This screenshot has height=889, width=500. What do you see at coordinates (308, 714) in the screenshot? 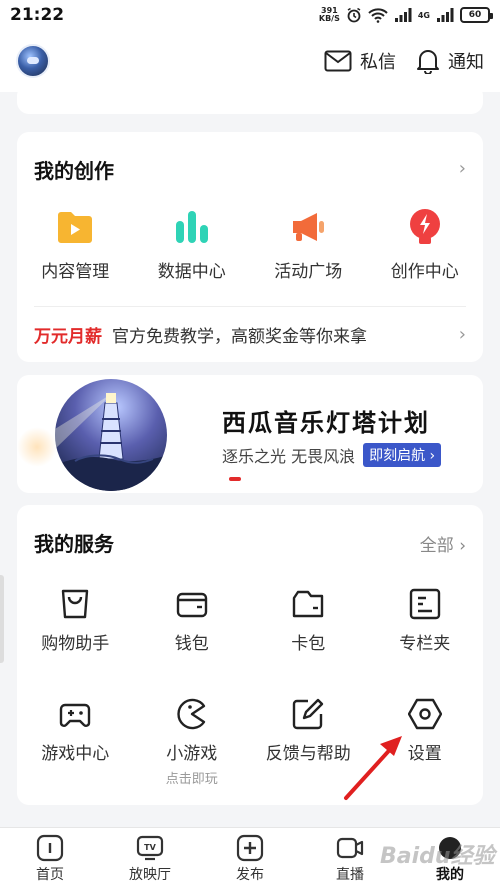
I see `edit-feedback-icon` at bounding box center [308, 714].